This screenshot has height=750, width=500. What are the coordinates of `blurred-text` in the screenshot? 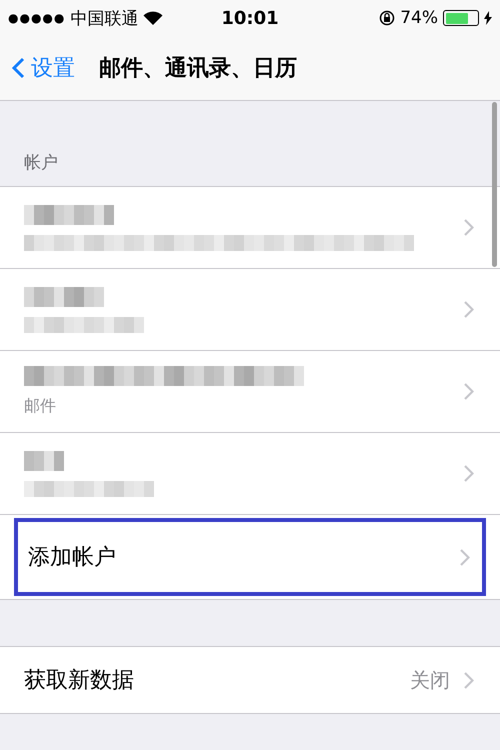 It's located at (44, 460).